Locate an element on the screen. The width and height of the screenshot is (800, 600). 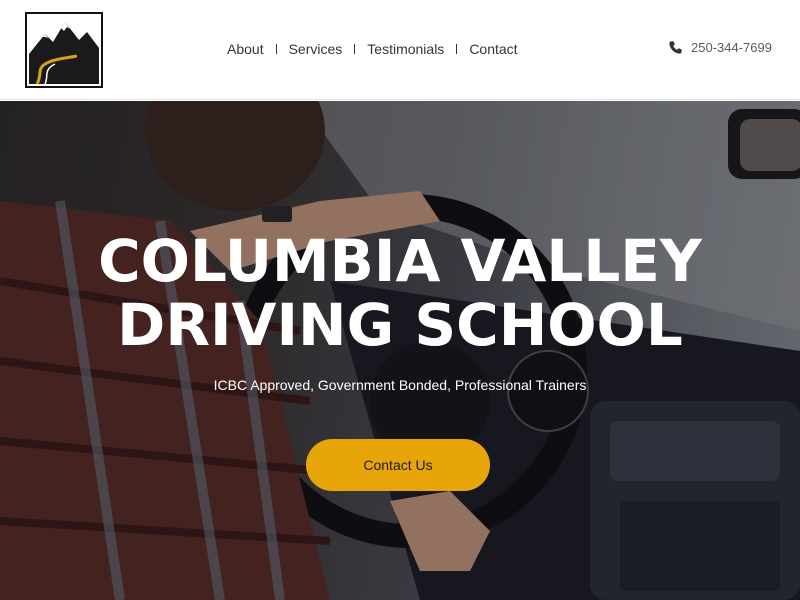
mountain-logo-icon is located at coordinates (64, 50).